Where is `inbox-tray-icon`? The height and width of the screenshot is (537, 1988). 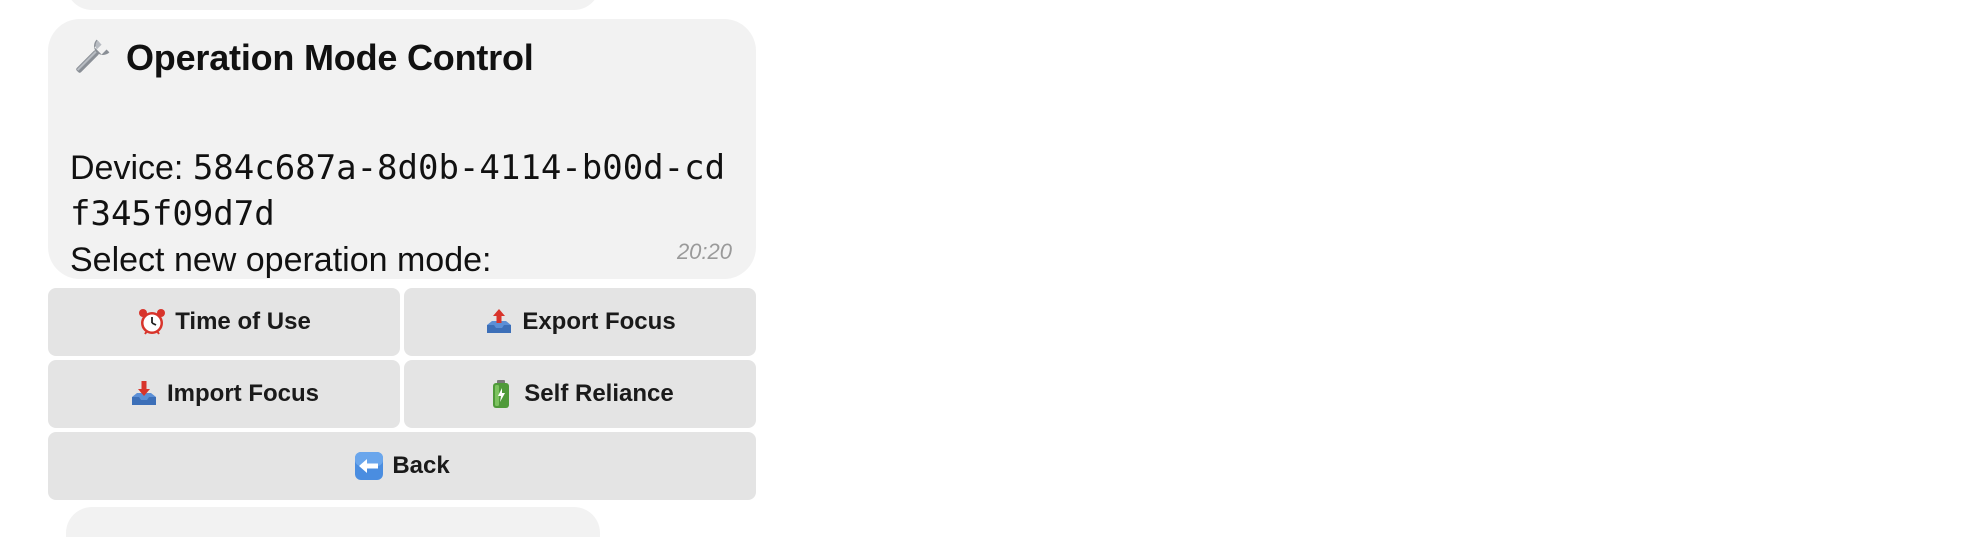 inbox-tray-icon is located at coordinates (144, 394).